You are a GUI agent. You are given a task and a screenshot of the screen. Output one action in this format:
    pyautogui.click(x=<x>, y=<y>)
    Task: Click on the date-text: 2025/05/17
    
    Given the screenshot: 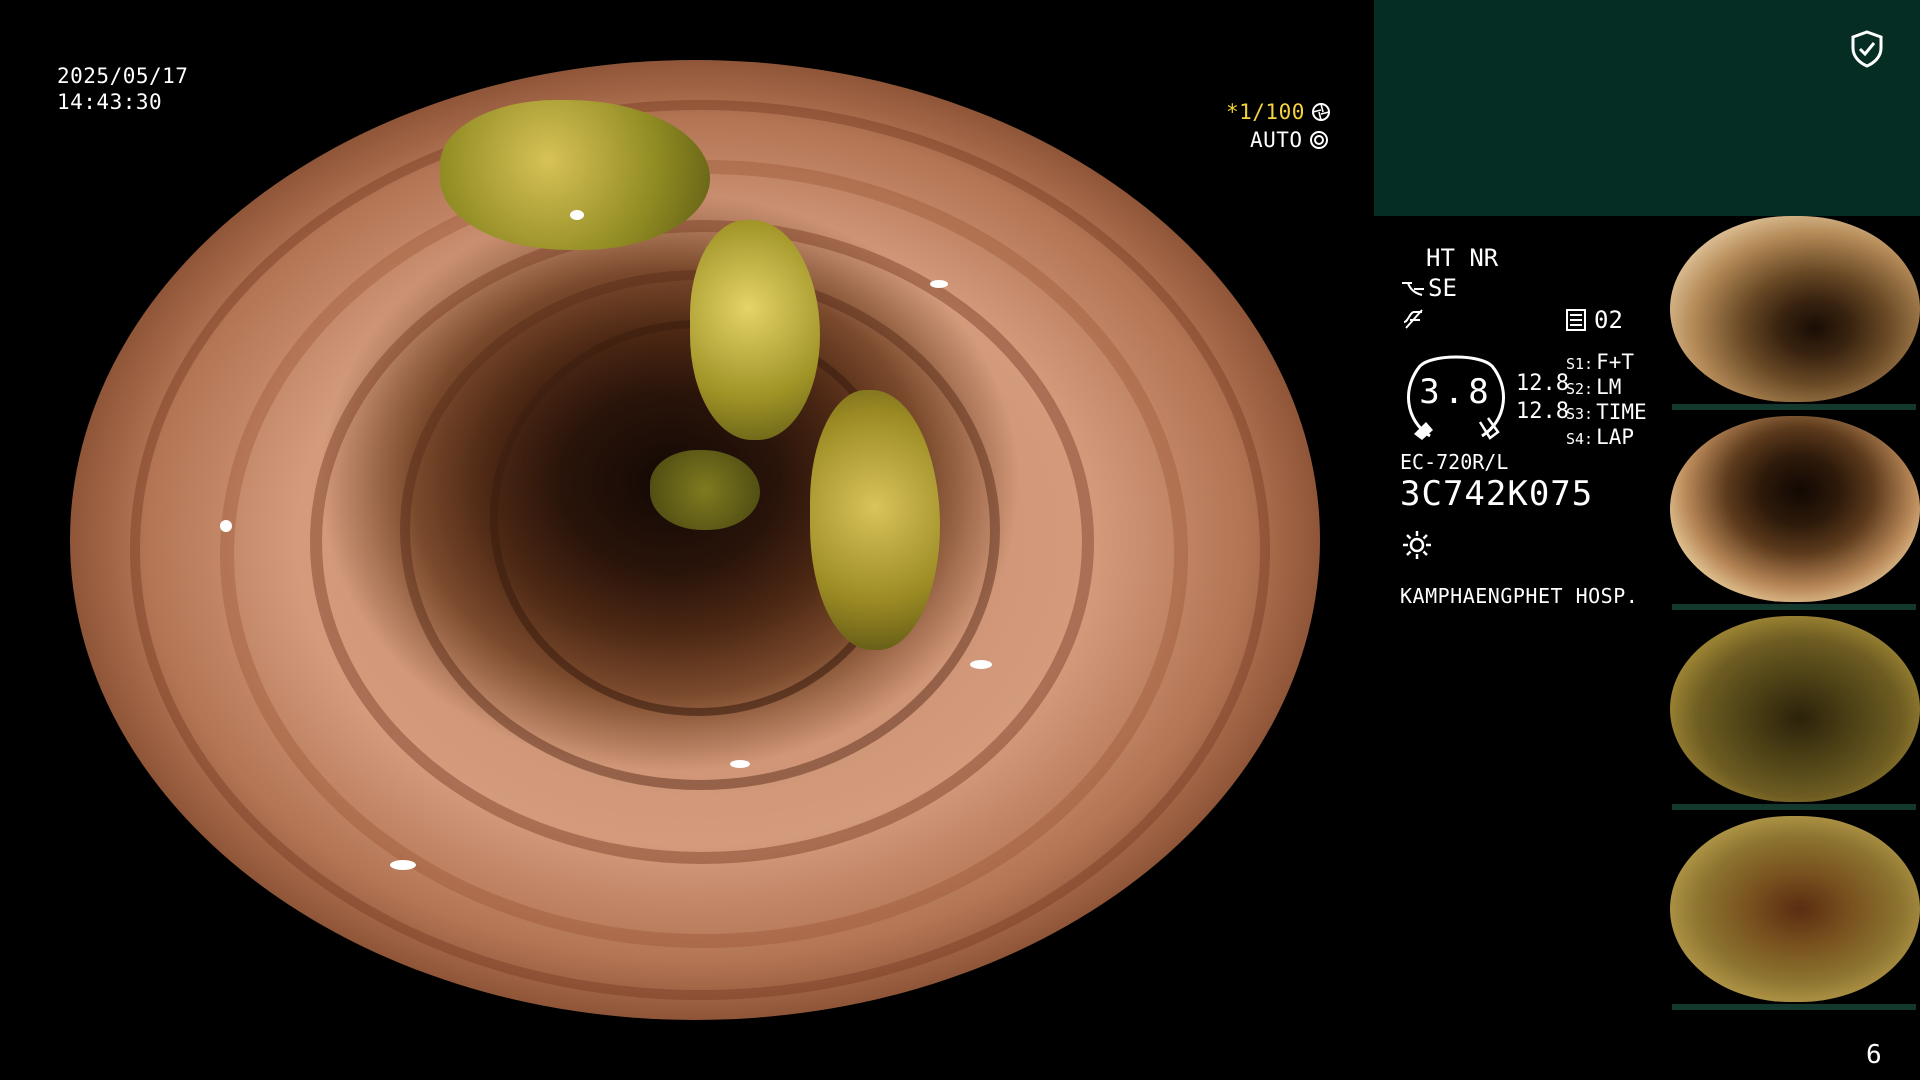 What is the action you would take?
    pyautogui.click(x=123, y=76)
    